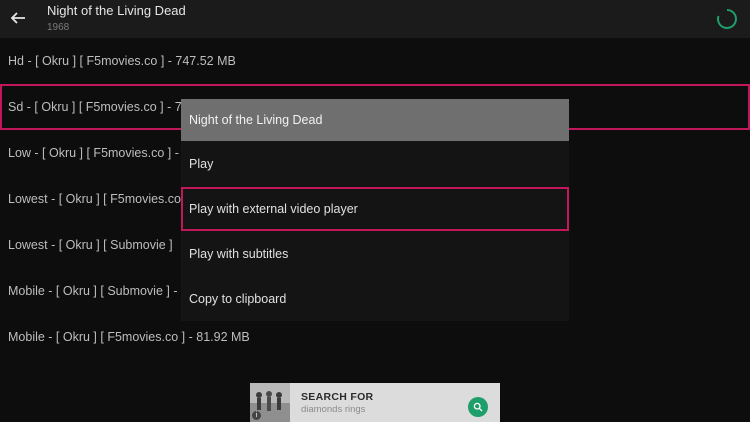  What do you see at coordinates (93, 291) in the screenshot?
I see `source-label: Mobile - [ Okru ] [ Submovie ] -` at bounding box center [93, 291].